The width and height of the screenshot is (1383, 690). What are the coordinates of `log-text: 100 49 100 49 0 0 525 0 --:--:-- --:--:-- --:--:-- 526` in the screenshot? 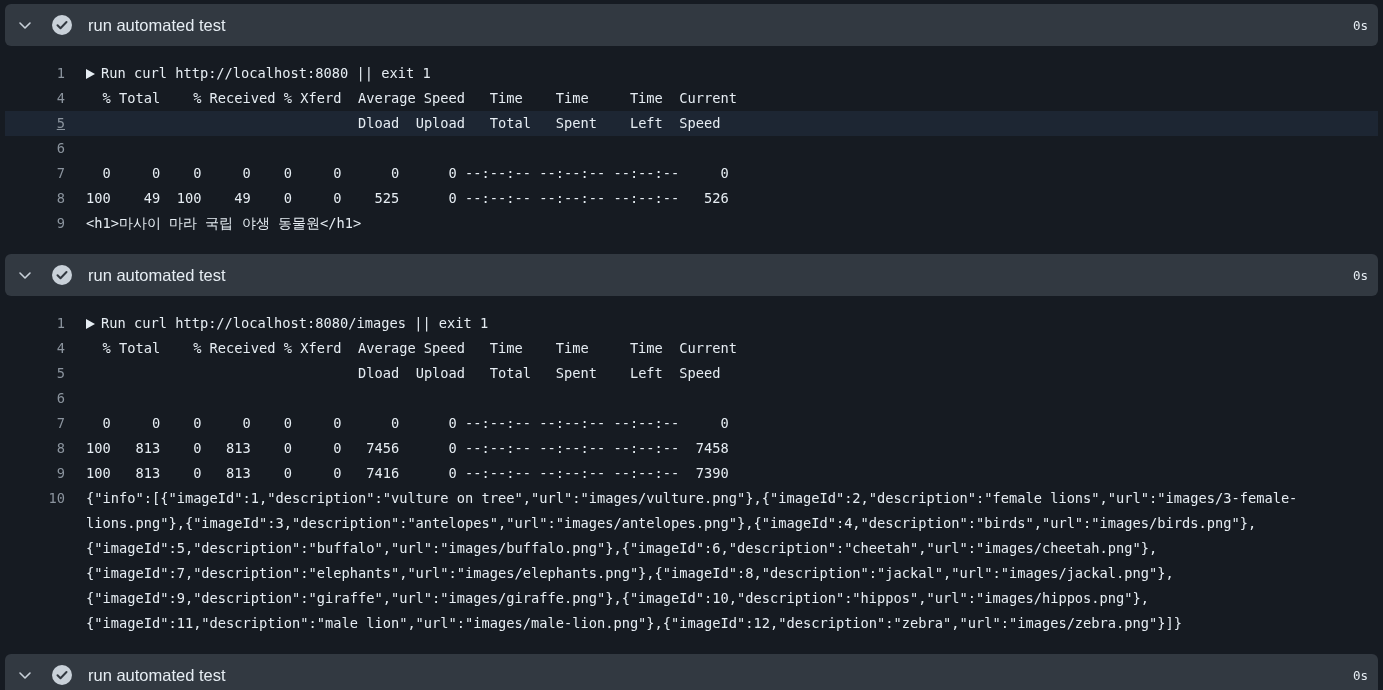 It's located at (407, 198).